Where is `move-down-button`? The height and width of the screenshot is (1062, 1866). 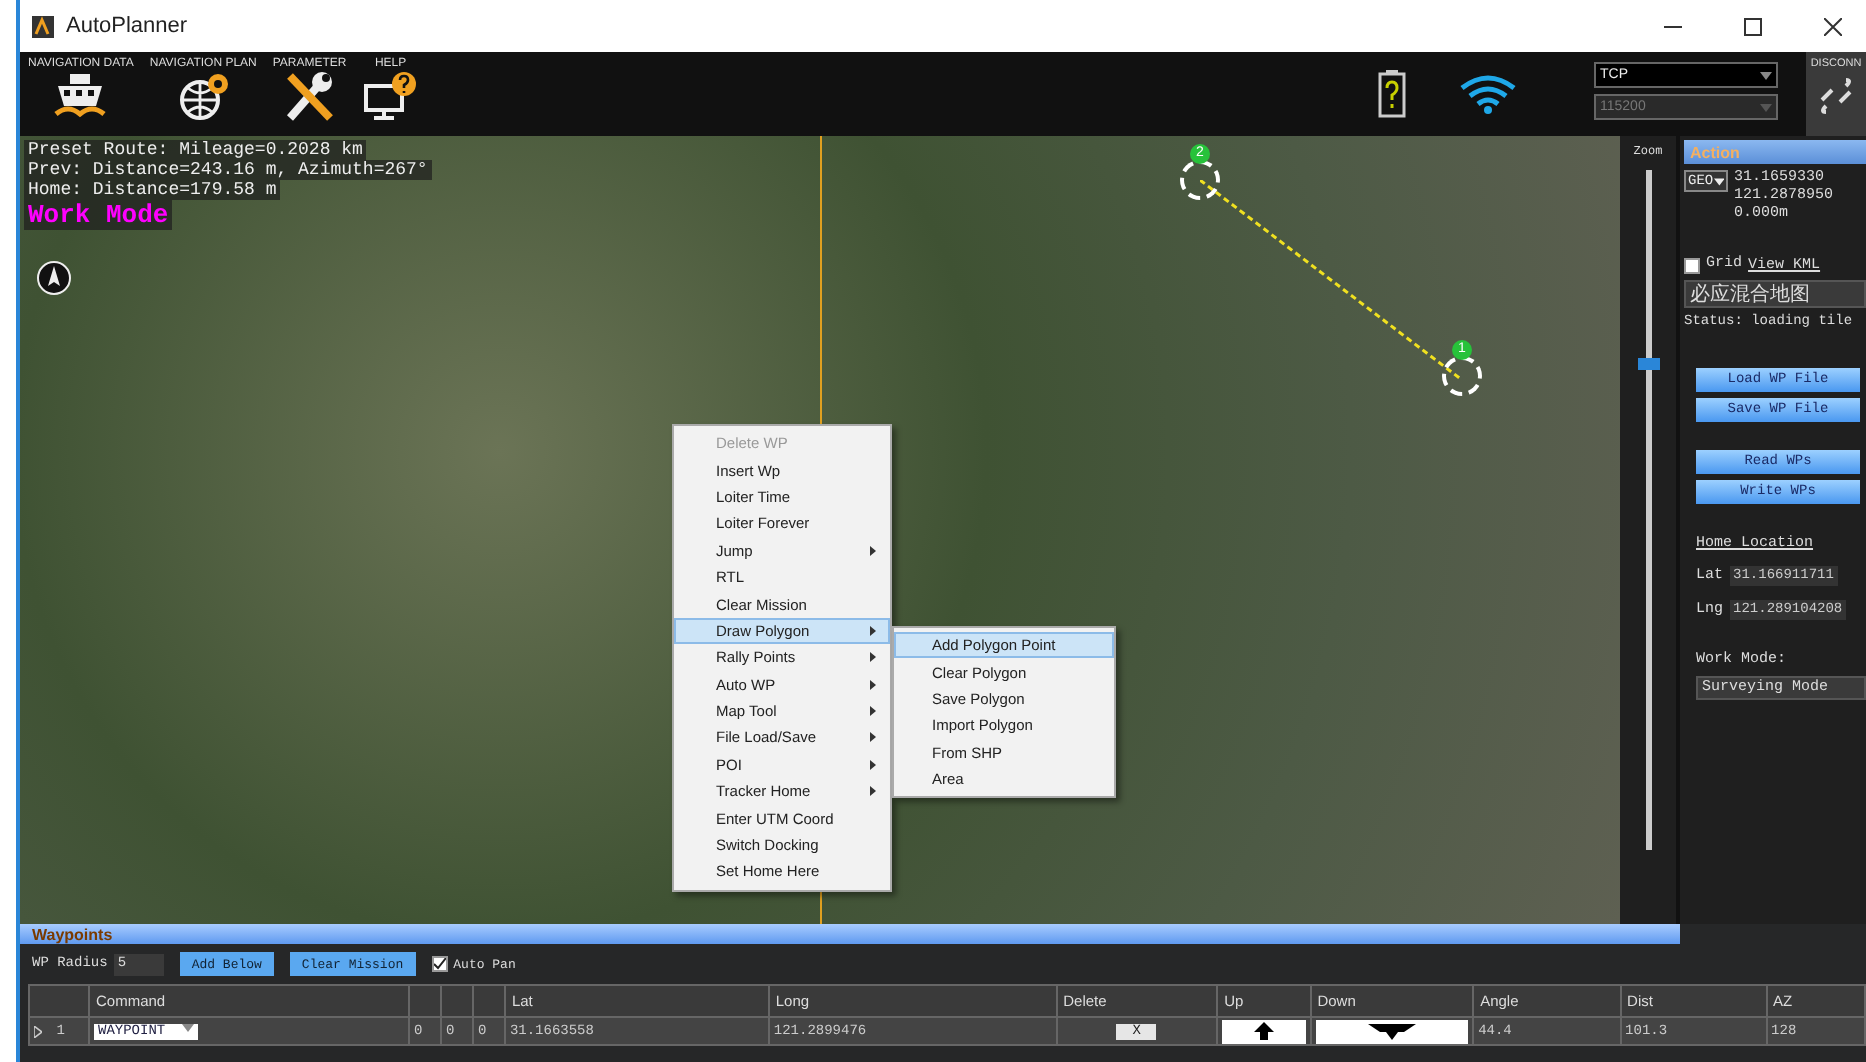
move-down-button is located at coordinates (1392, 1031).